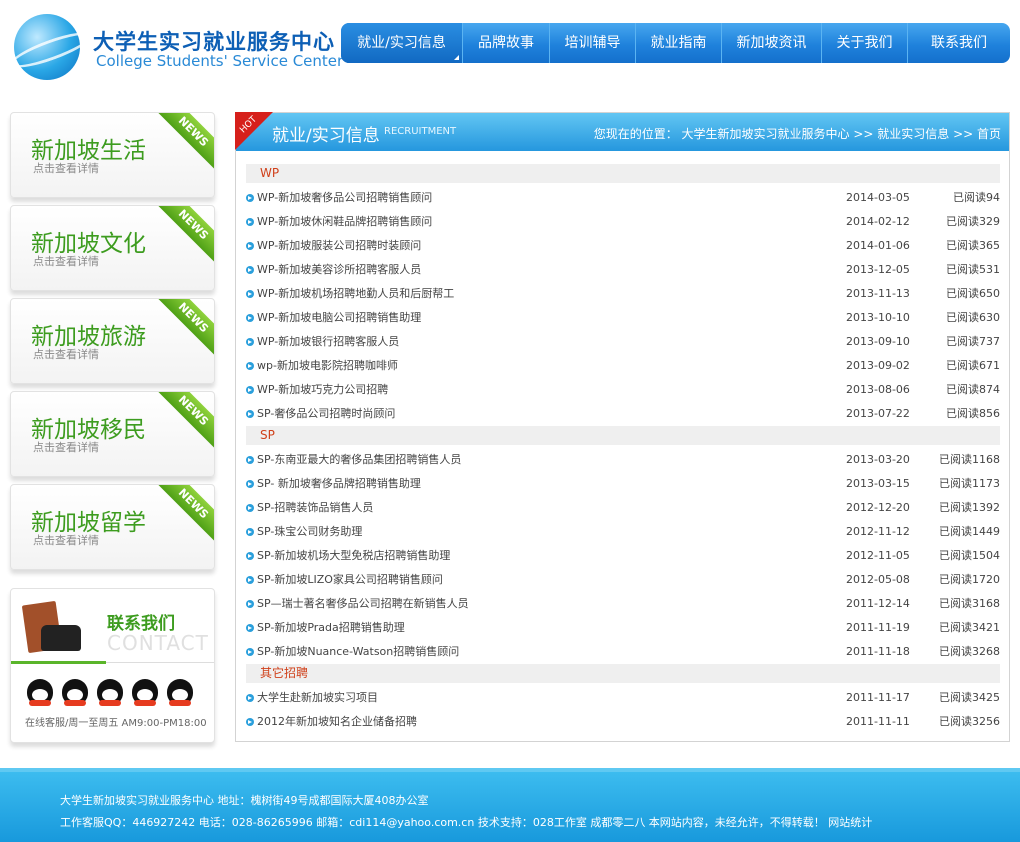  I want to click on read-count: 已阅读3425, so click(969, 697).